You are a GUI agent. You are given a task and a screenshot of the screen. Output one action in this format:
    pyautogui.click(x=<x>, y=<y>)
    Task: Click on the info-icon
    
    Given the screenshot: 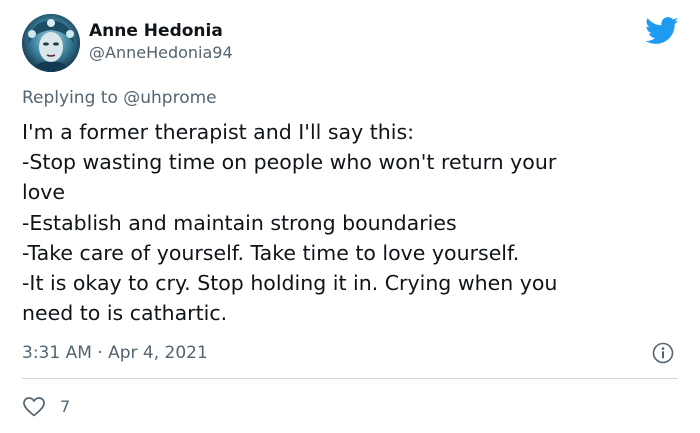 What is the action you would take?
    pyautogui.click(x=663, y=353)
    